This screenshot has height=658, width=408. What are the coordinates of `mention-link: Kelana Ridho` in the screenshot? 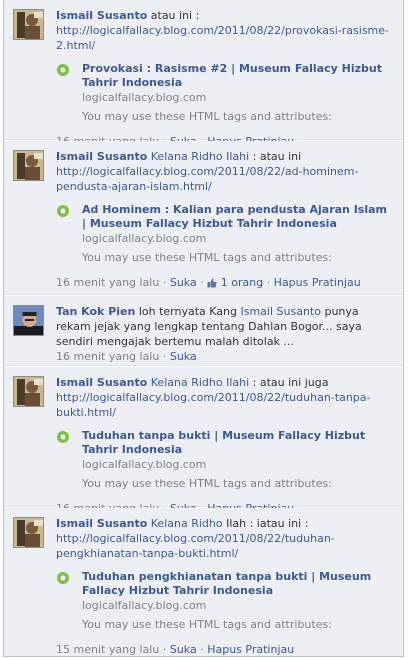 It's located at (187, 523).